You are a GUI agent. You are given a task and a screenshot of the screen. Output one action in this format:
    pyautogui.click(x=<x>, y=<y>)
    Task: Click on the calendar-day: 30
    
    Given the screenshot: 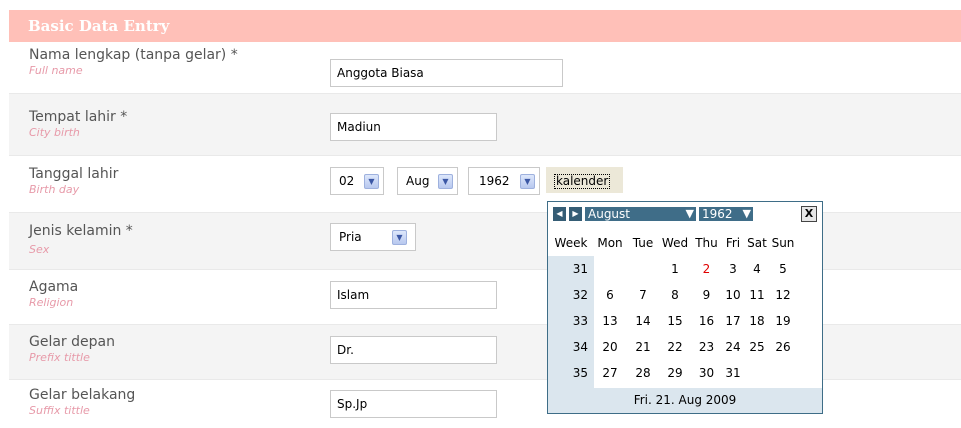 What is the action you would take?
    pyautogui.click(x=706, y=373)
    